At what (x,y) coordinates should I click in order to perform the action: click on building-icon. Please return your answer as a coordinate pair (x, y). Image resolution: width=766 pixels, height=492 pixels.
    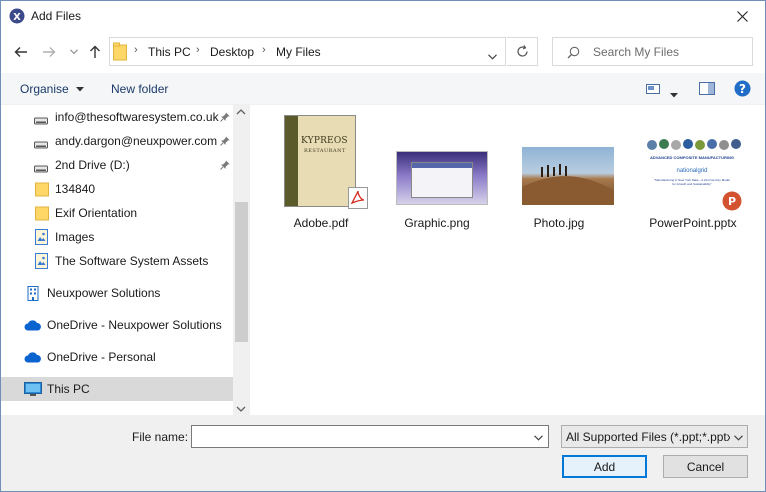
    Looking at the image, I should click on (33, 295).